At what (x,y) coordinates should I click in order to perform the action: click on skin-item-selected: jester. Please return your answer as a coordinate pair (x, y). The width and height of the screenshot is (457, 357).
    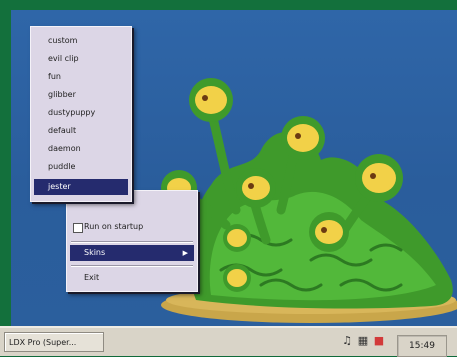
    Looking at the image, I should click on (81, 187).